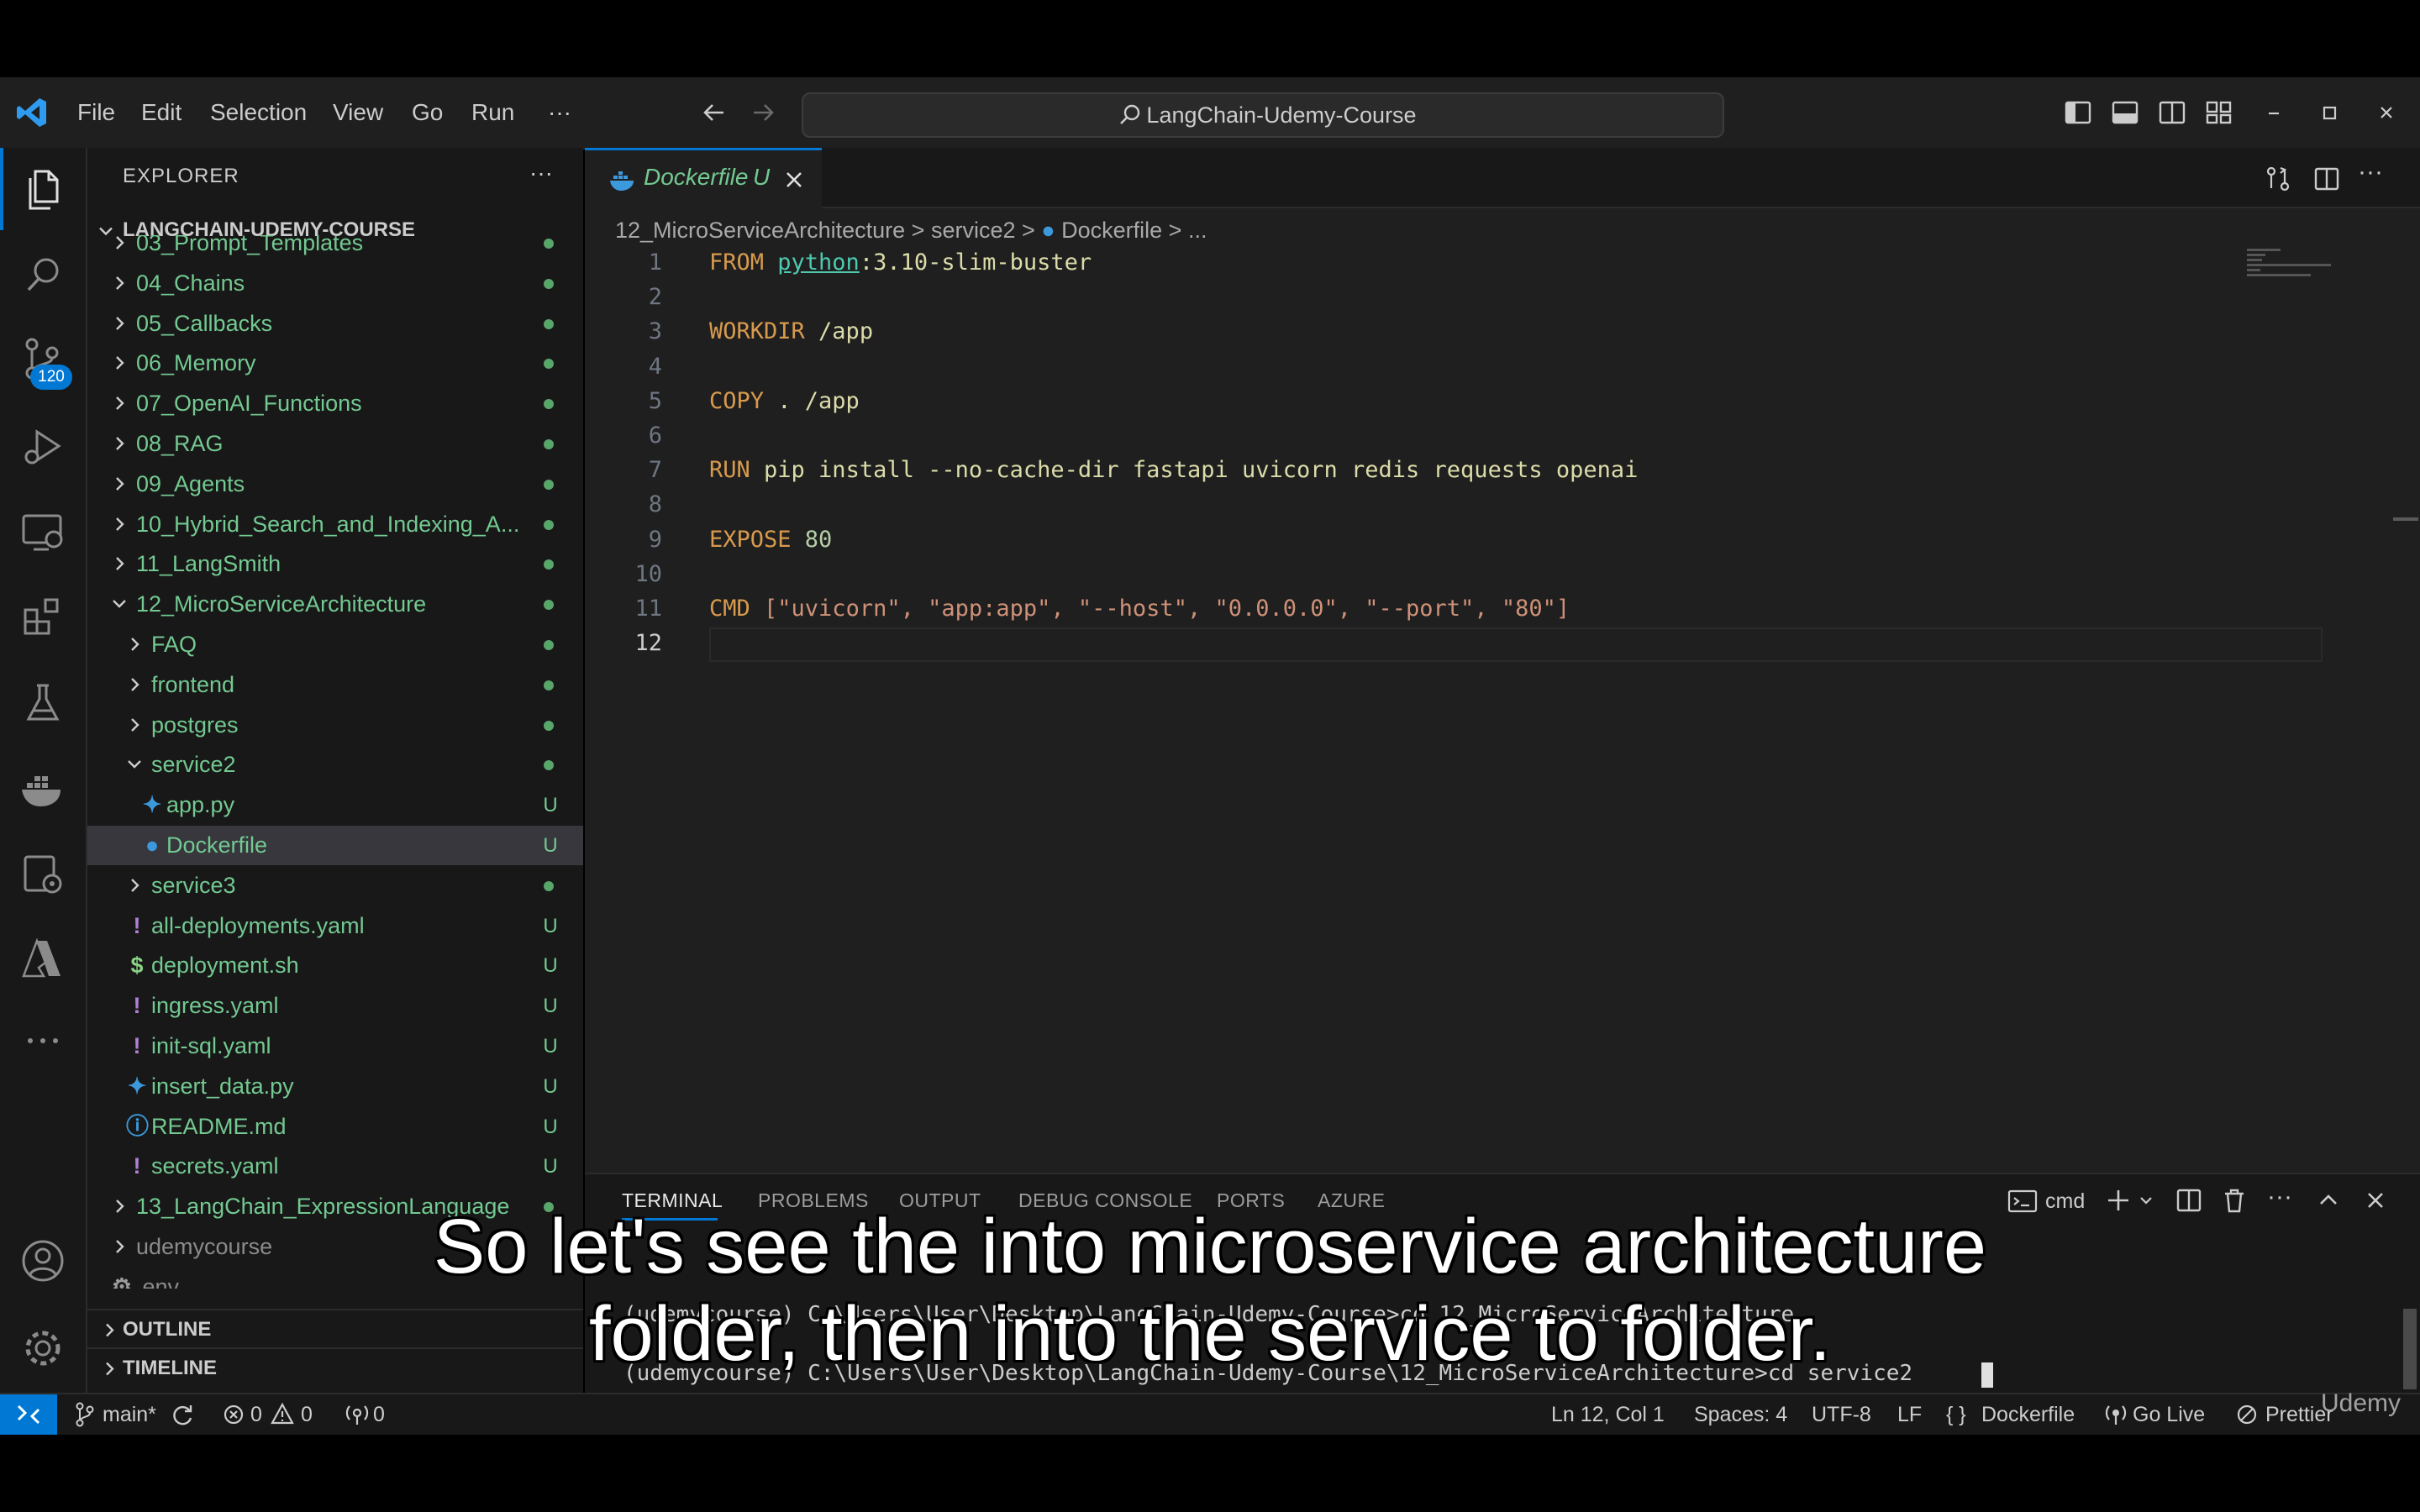 Image resolution: width=2420 pixels, height=1512 pixels. I want to click on toggle-secondary-sidebar-icon, so click(2172, 112).